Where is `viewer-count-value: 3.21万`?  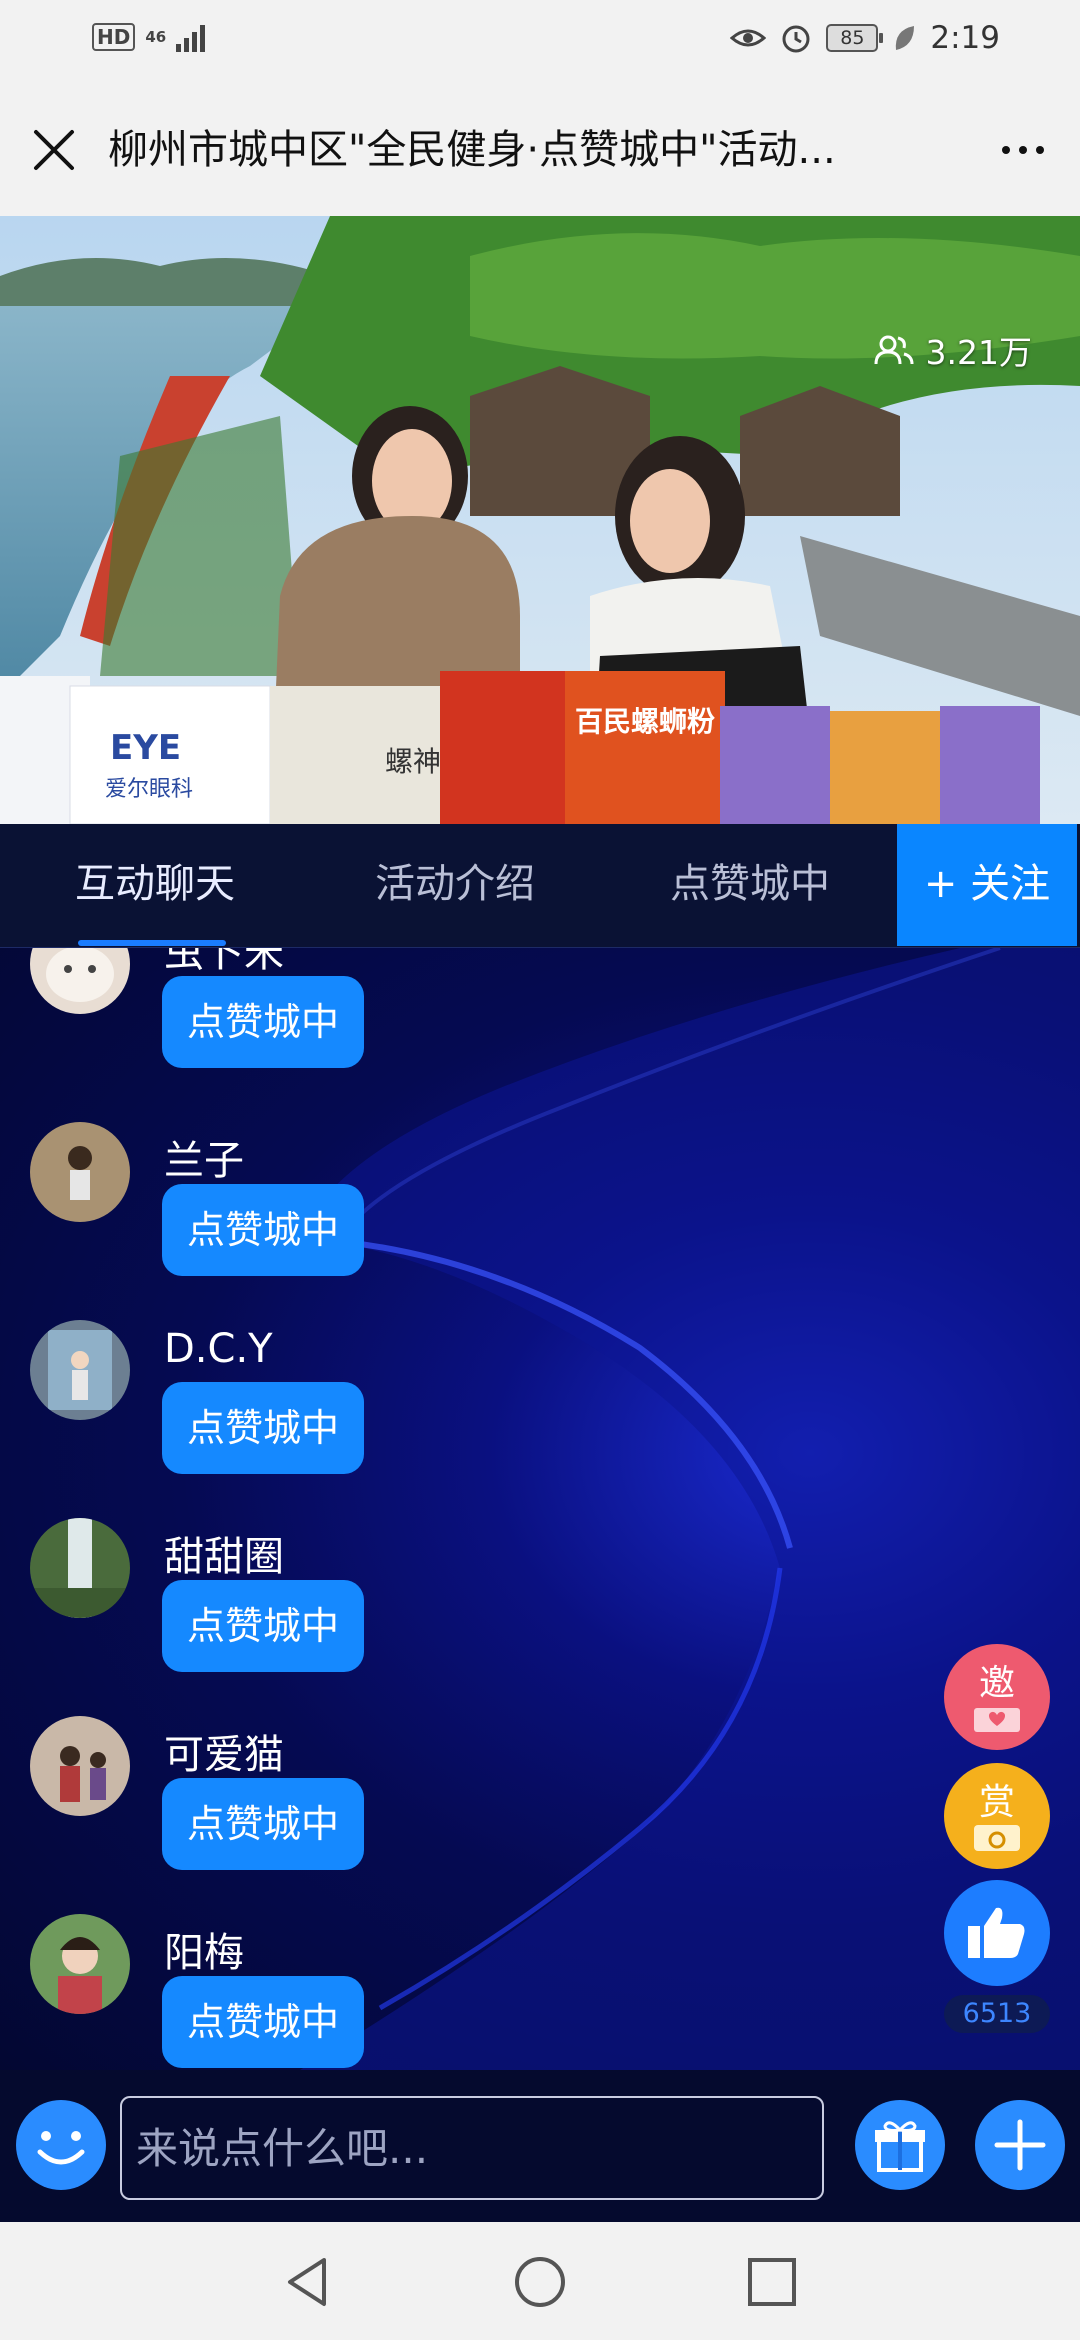
viewer-count-value: 3.21万 is located at coordinates (978, 352).